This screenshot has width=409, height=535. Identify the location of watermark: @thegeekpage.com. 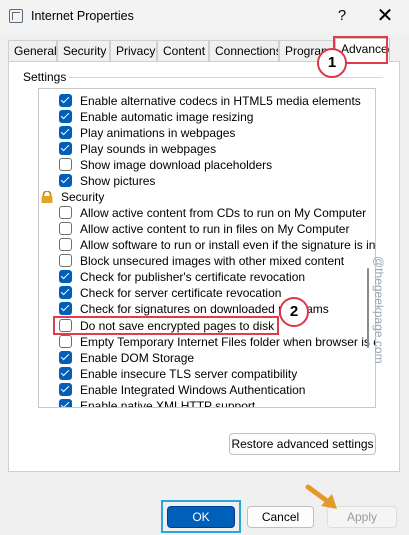
(379, 310).